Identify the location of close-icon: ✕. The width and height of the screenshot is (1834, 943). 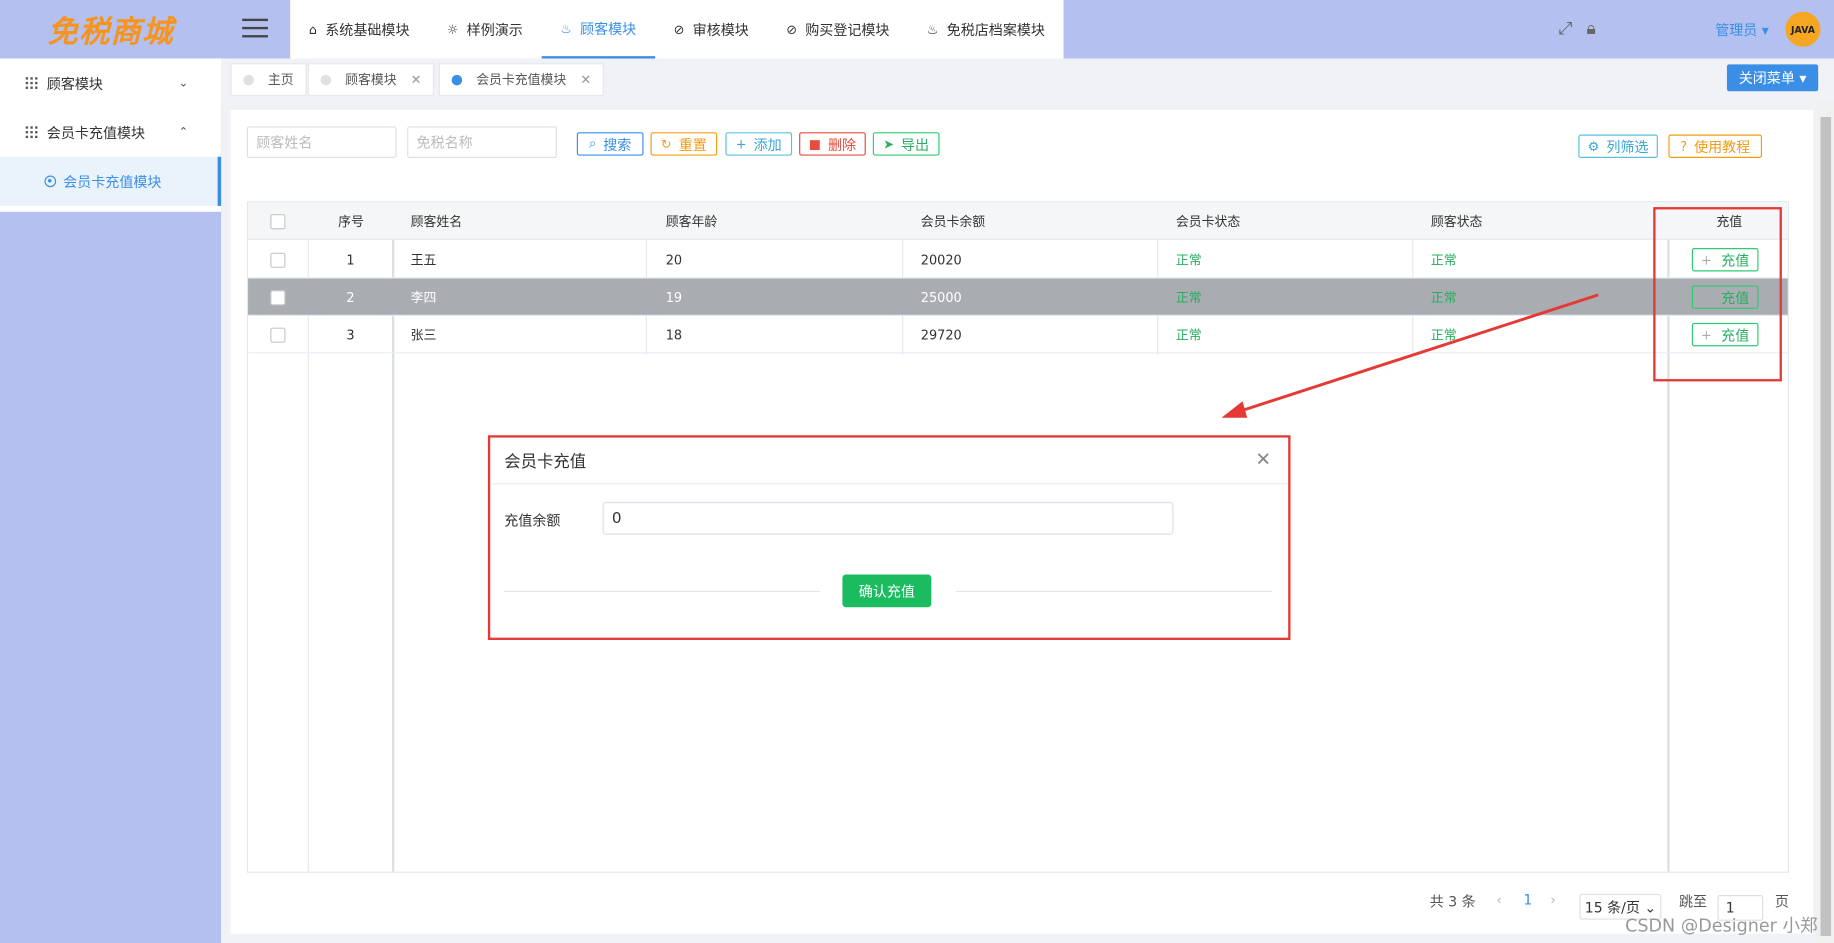
(1263, 459).